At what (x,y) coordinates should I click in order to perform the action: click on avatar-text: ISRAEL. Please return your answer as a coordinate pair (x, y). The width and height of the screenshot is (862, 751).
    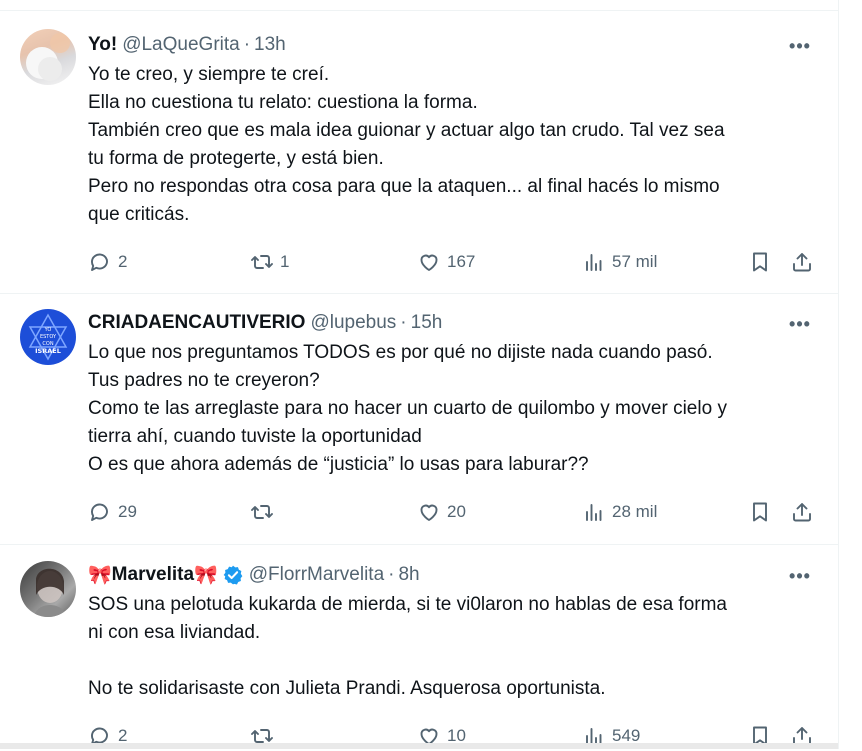
    Looking at the image, I should click on (48, 351).